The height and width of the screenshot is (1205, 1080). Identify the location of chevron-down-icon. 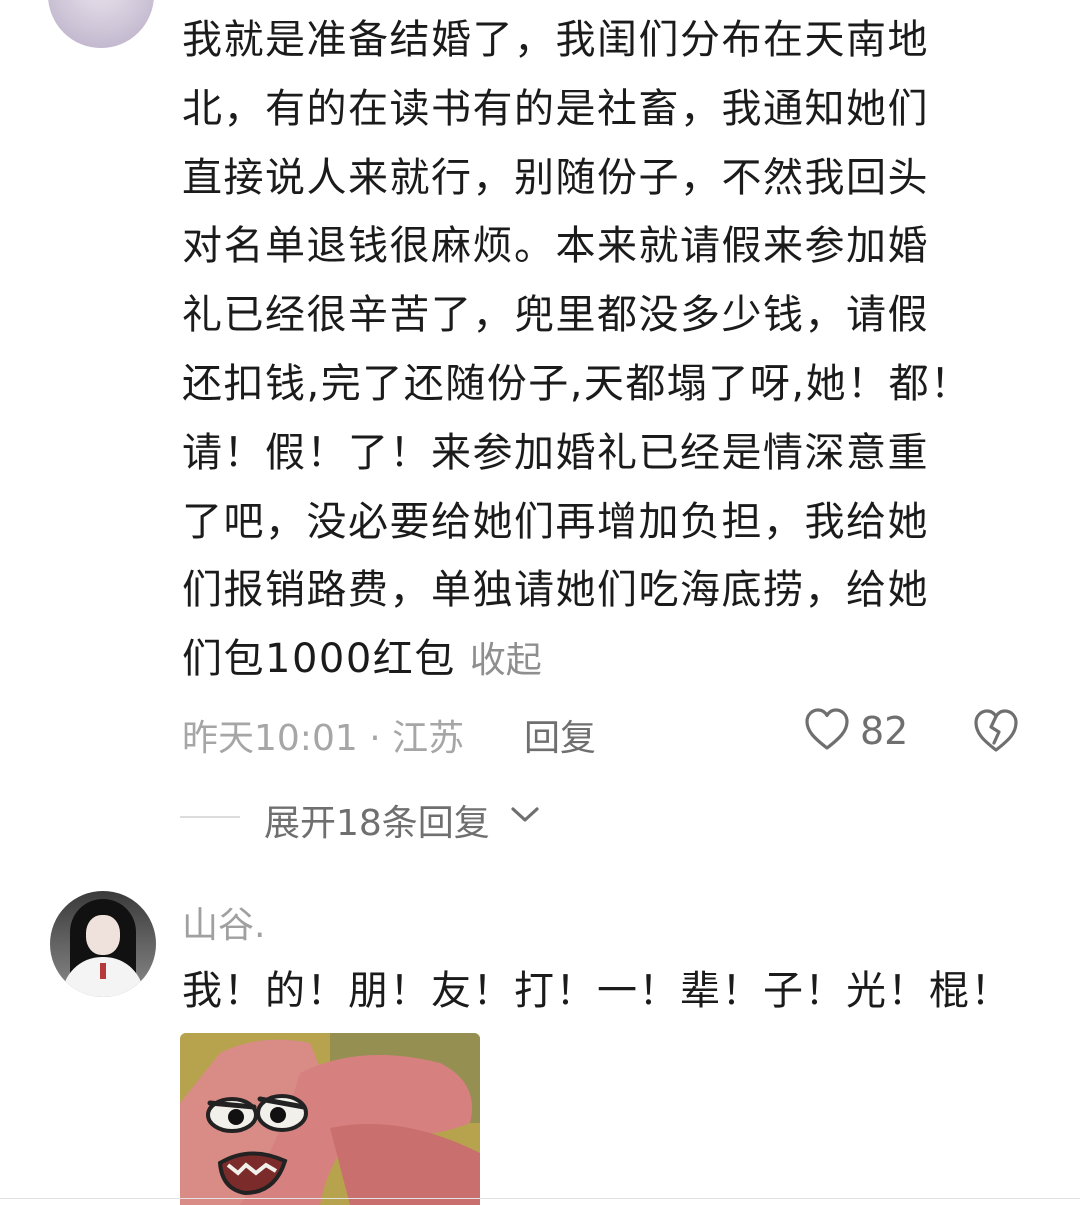
(525, 814).